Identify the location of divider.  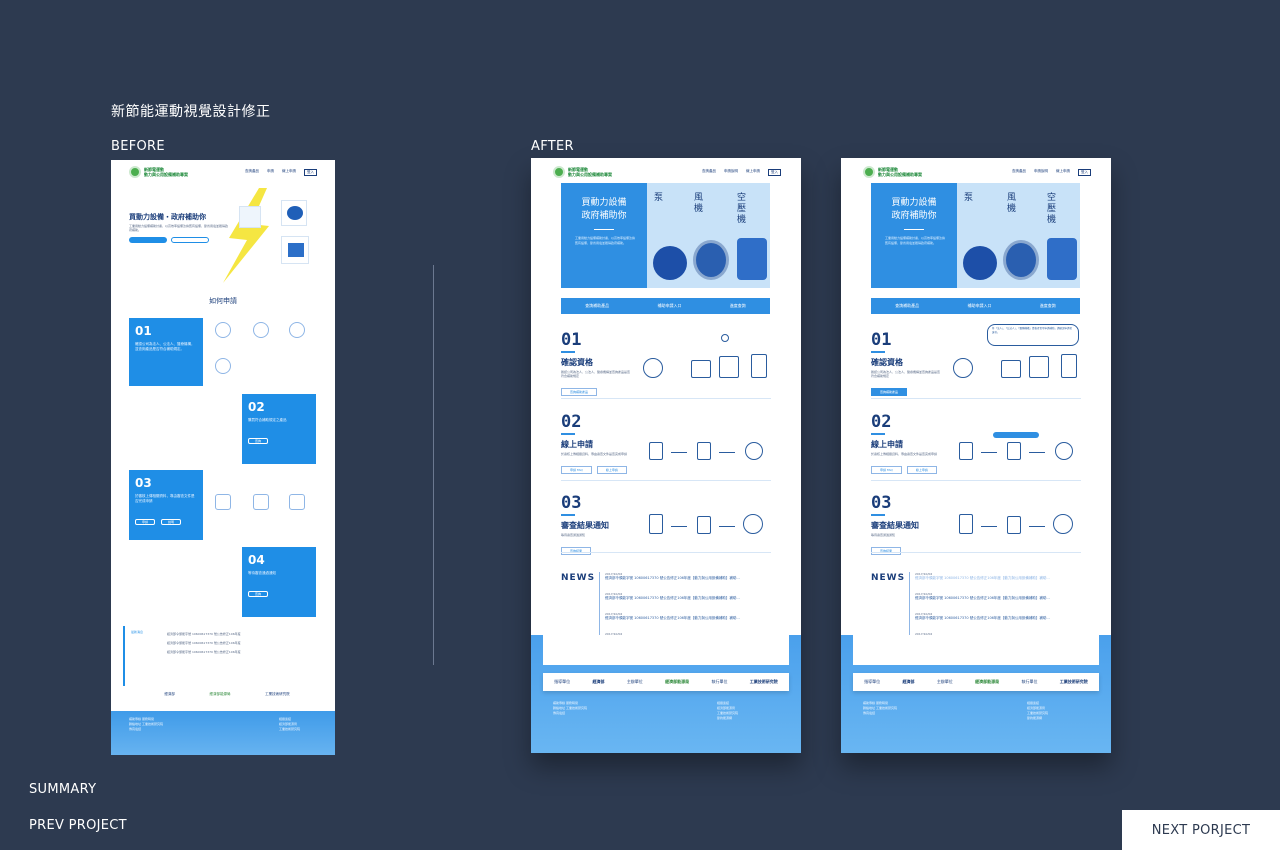
(433, 465).